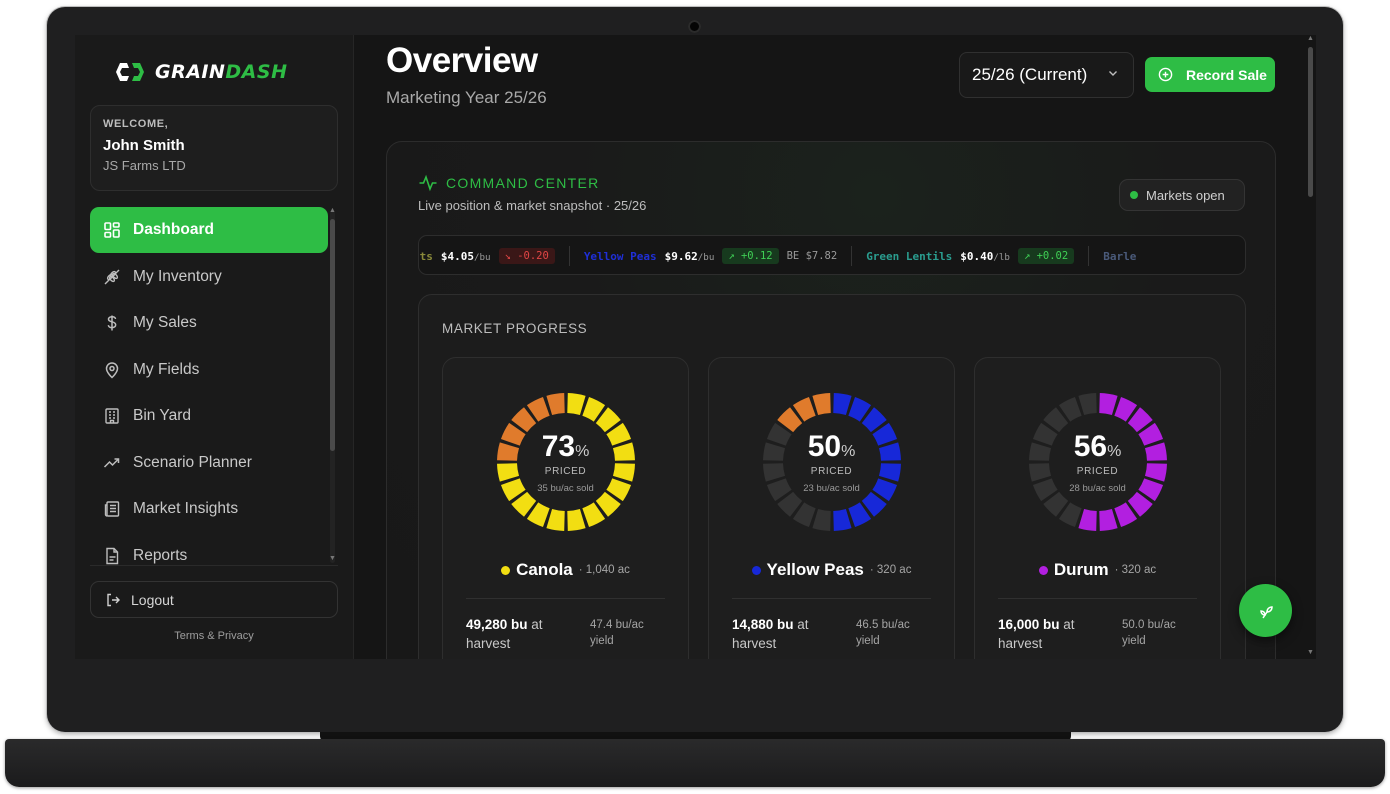 The image size is (1390, 794). Describe the element at coordinates (695, 763) in the screenshot. I see `laptop-base` at that location.